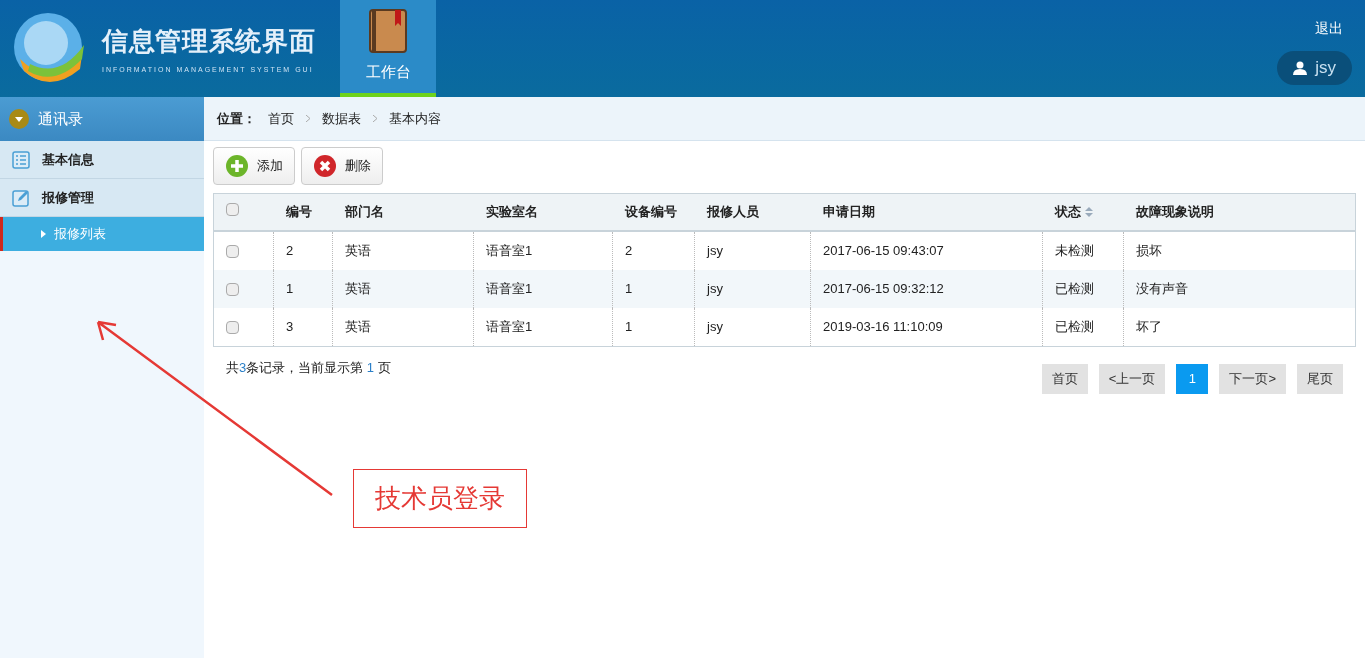 This screenshot has height=658, width=1365. I want to click on table-cell-text: 3, so click(290, 327).